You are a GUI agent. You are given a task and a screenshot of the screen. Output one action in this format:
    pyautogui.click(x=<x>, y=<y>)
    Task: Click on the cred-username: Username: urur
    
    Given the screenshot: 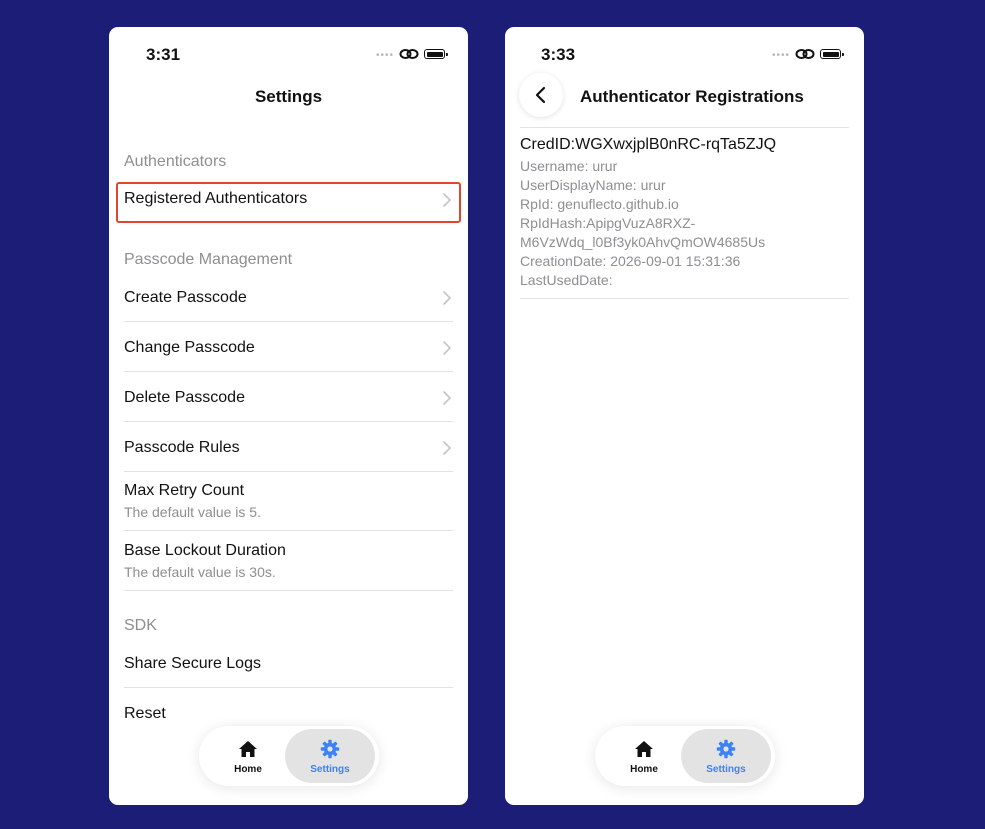 What is the action you would take?
    pyautogui.click(x=569, y=166)
    